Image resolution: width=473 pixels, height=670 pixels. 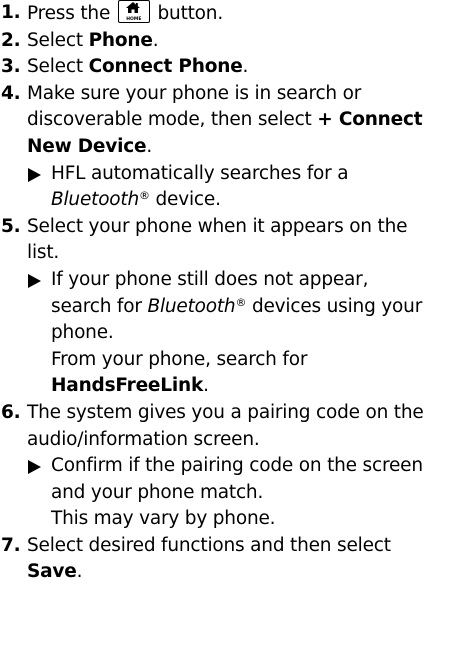 I want to click on step-2: 2. Select Phone., so click(x=236, y=41).